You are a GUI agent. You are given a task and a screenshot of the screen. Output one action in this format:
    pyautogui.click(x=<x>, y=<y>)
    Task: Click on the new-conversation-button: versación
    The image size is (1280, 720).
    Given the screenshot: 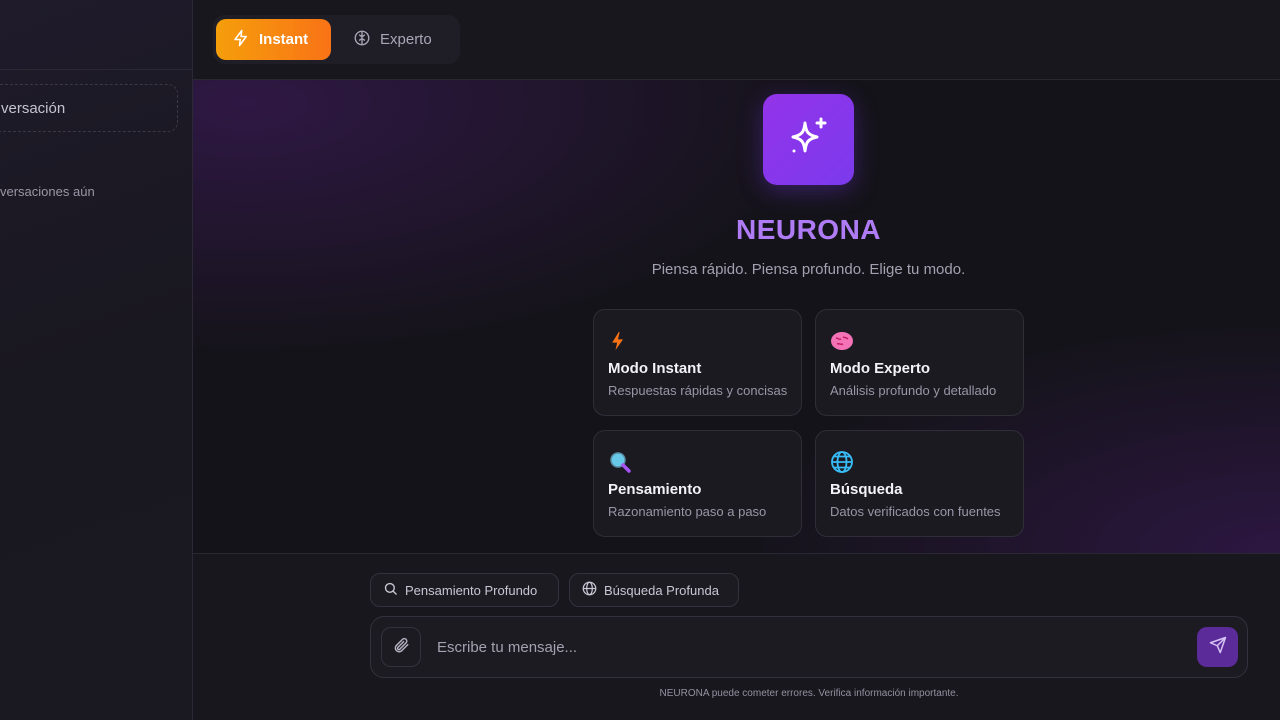 What is the action you would take?
    pyautogui.click(x=89, y=108)
    